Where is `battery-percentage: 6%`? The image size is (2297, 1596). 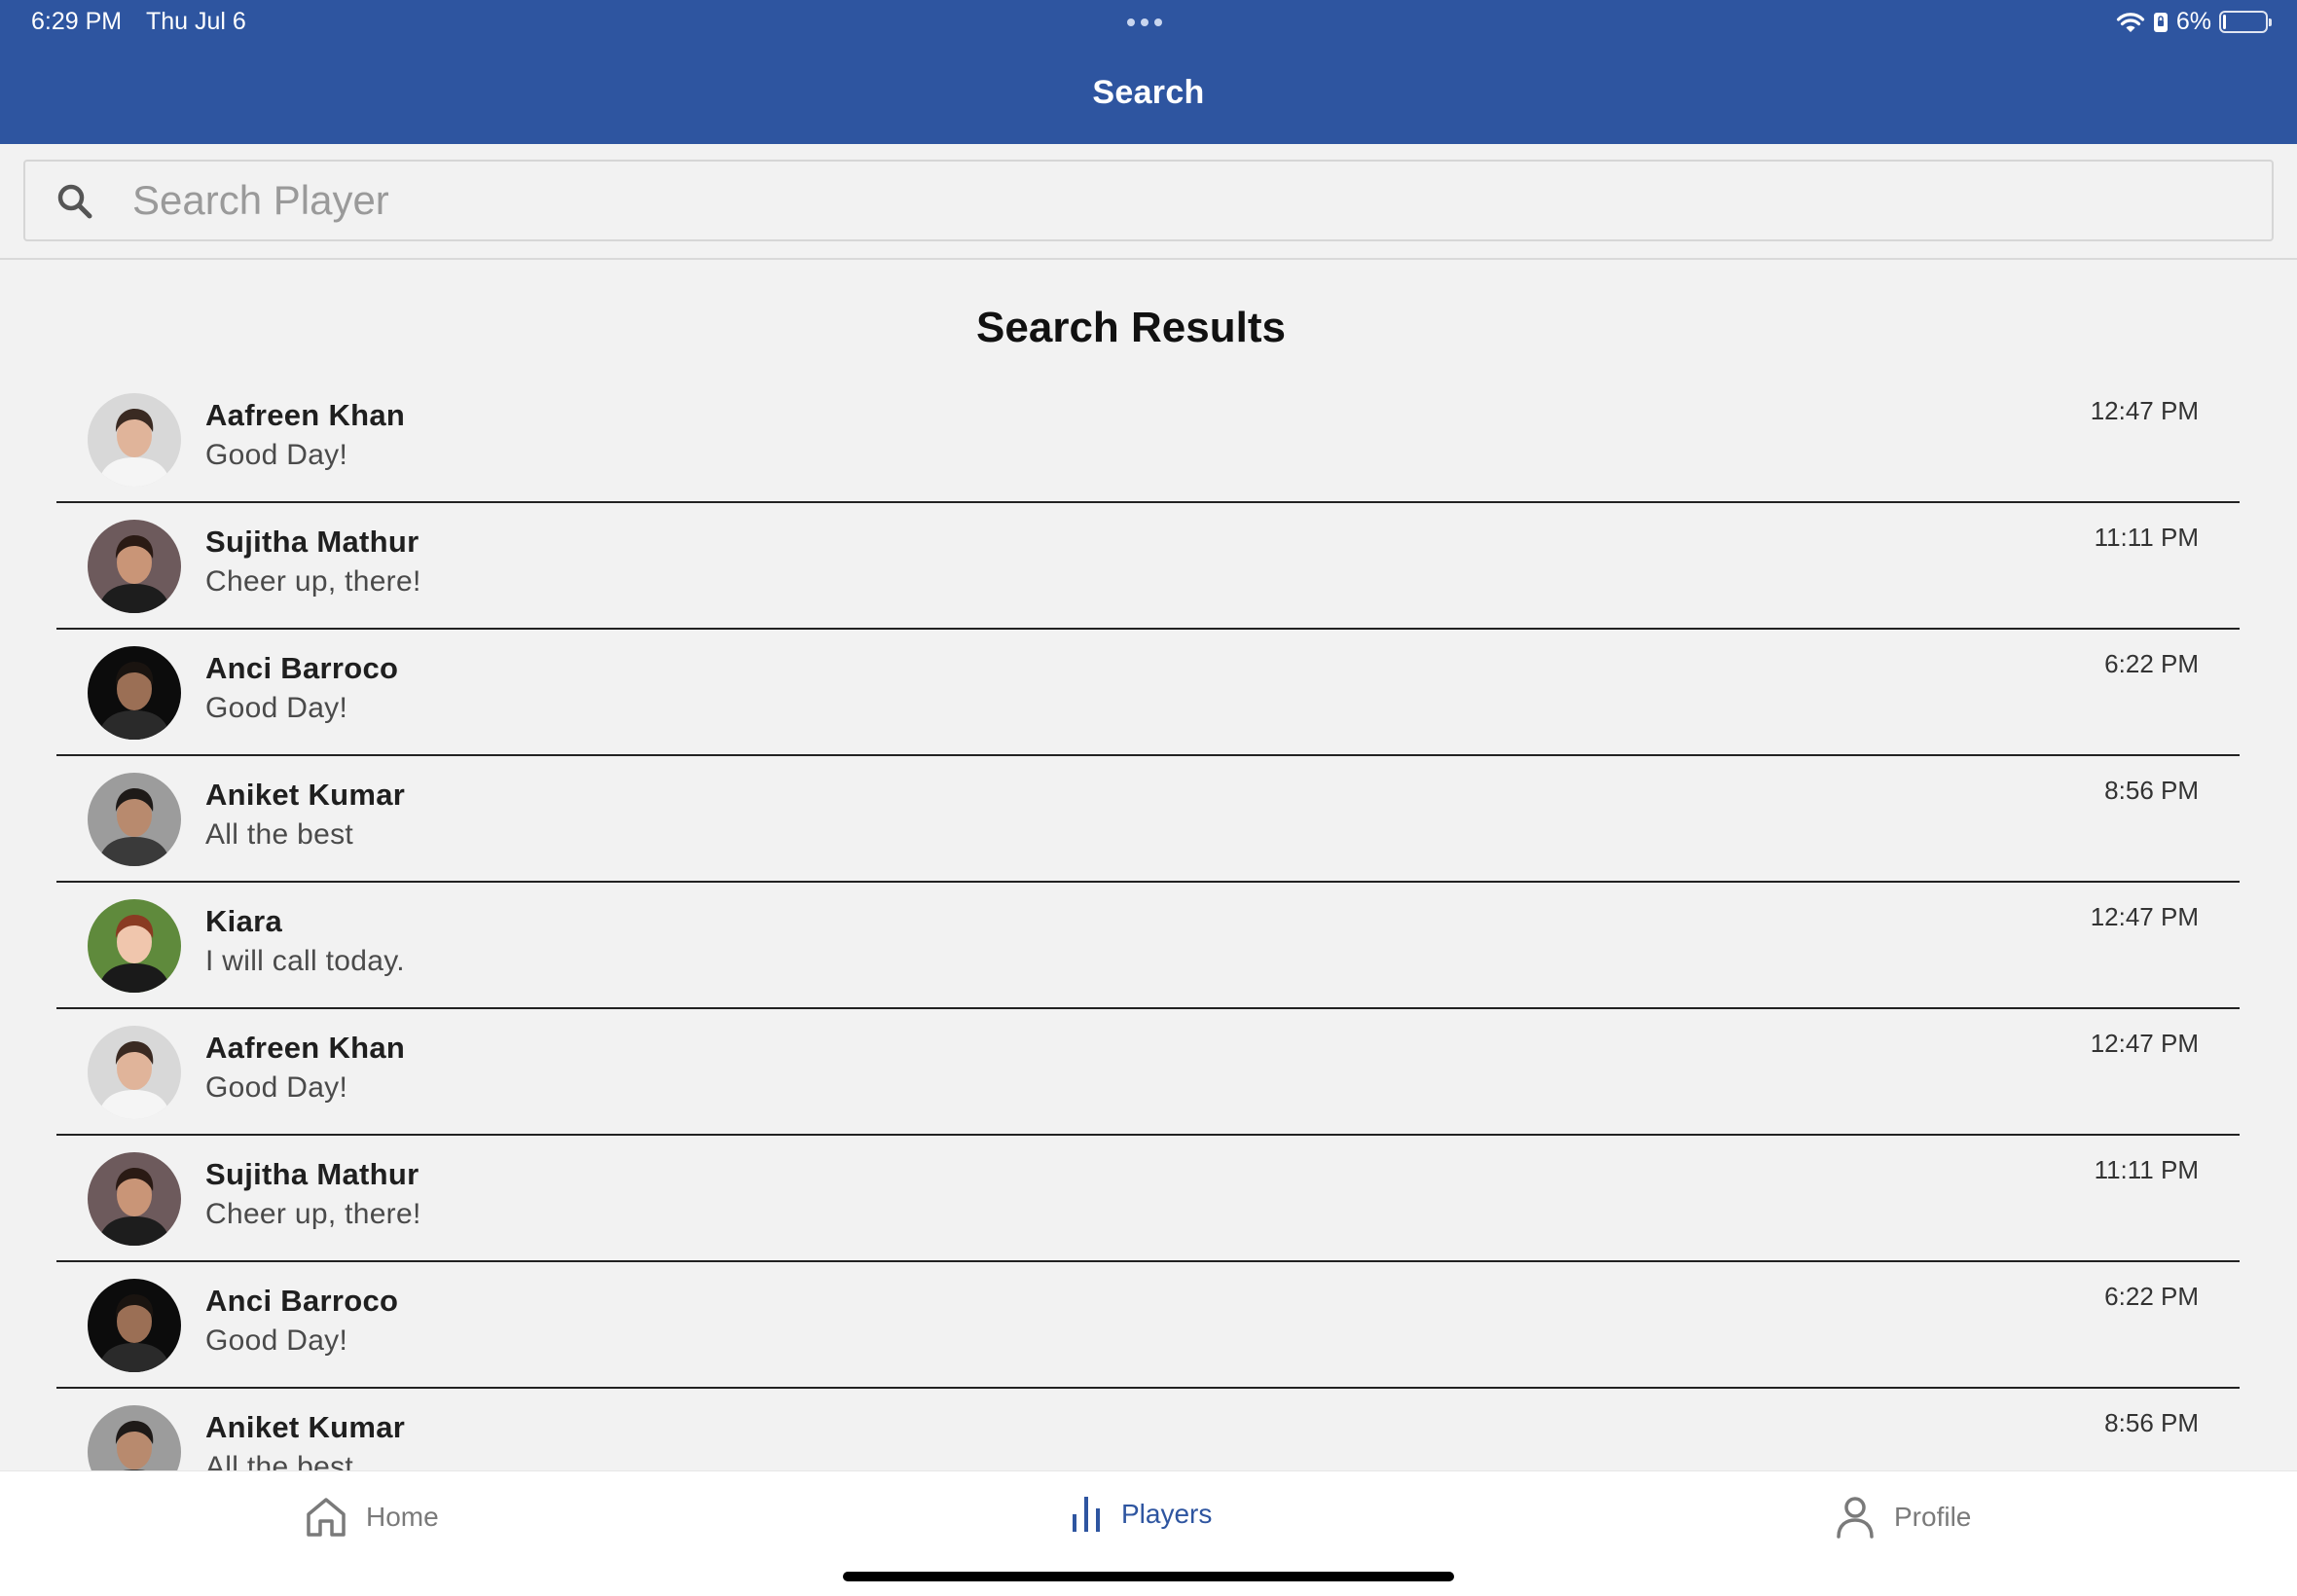
battery-percentage: 6% is located at coordinates (2193, 21).